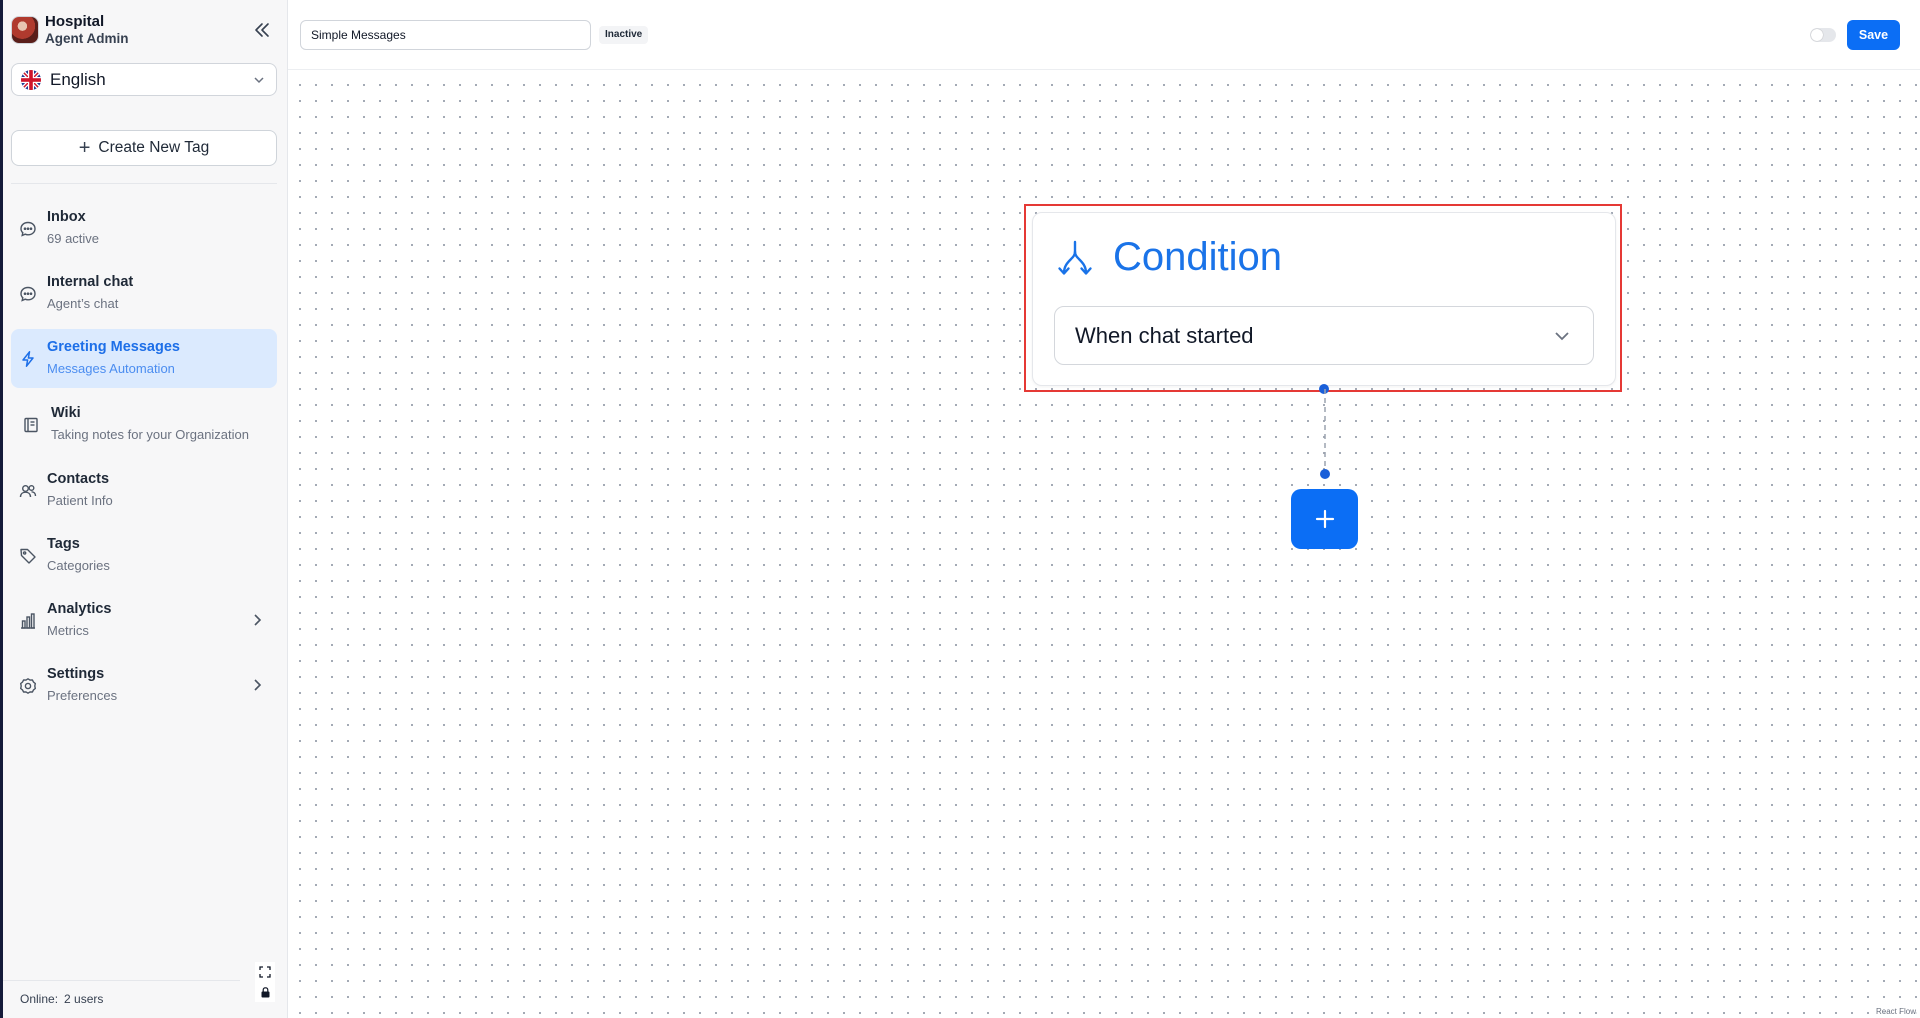  I want to click on sidebar-item-analytics: Analytics Metrics, so click(144, 620).